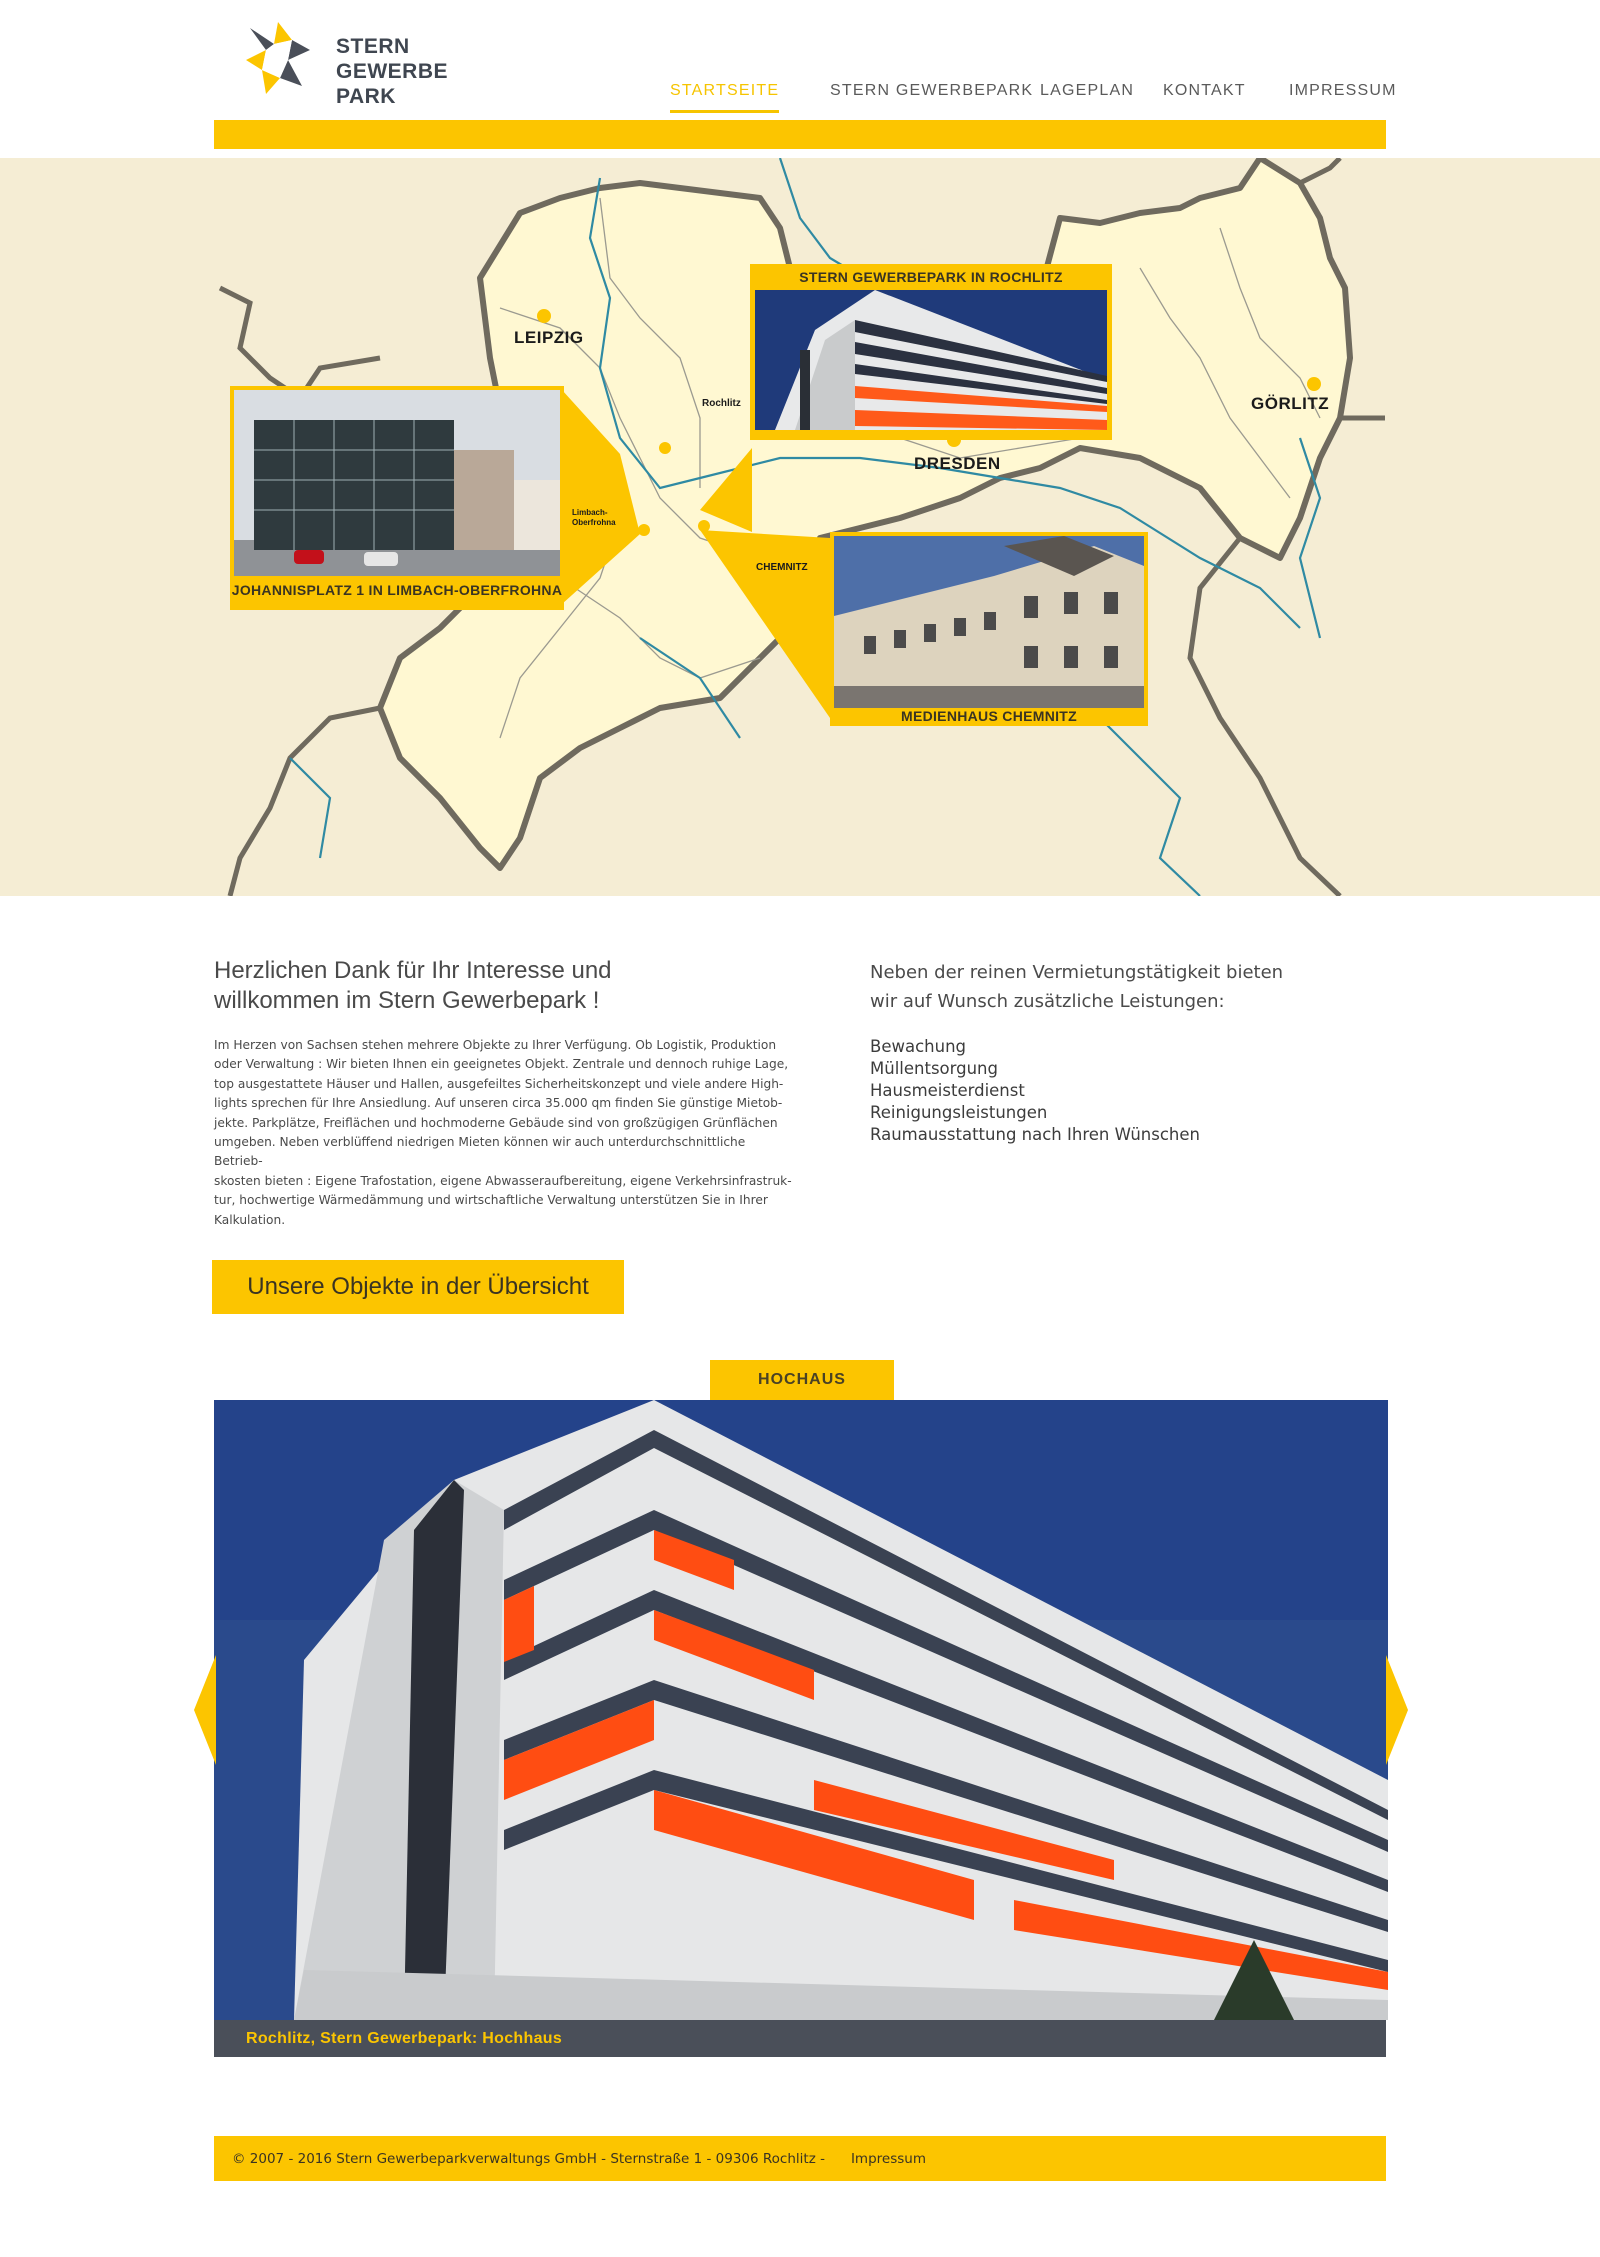 The image size is (1600, 2257). Describe the element at coordinates (549, 337) in the screenshot. I see `city-label-leipzig: LEIPZIG` at that location.